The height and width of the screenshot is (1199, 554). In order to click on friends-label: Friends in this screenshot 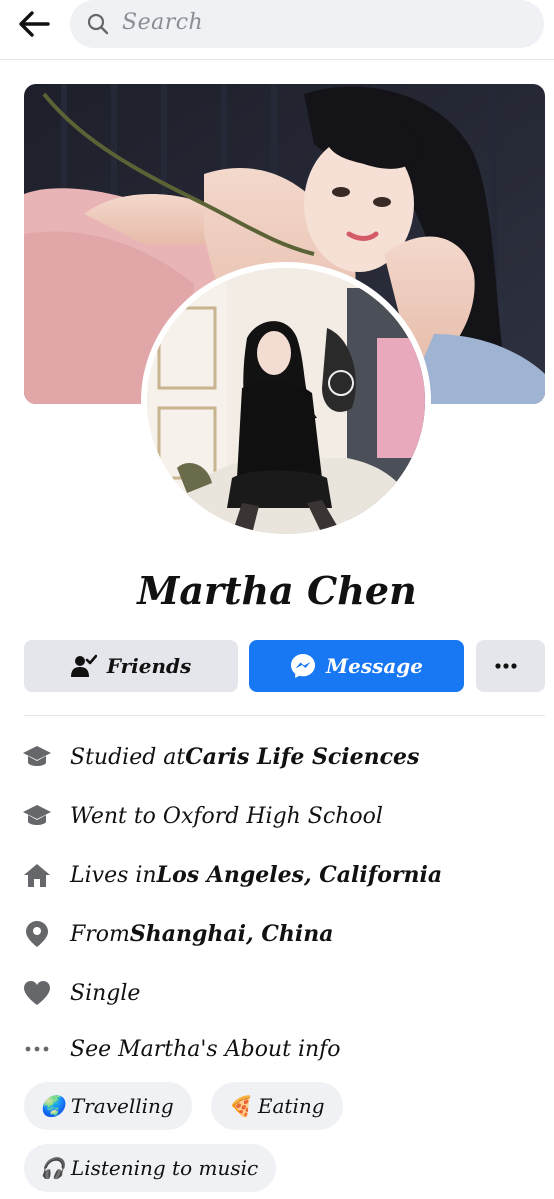, I will do `click(149, 666)`.